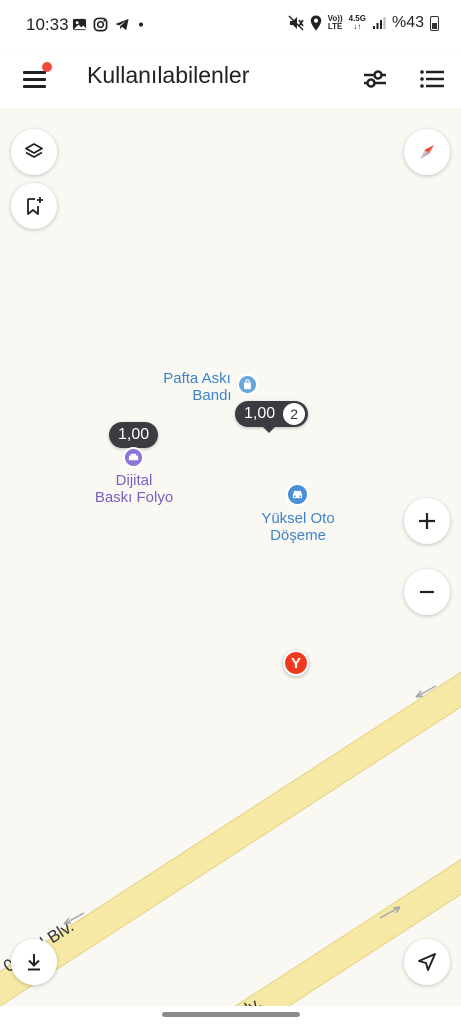  I want to click on mute-icon, so click(296, 23).